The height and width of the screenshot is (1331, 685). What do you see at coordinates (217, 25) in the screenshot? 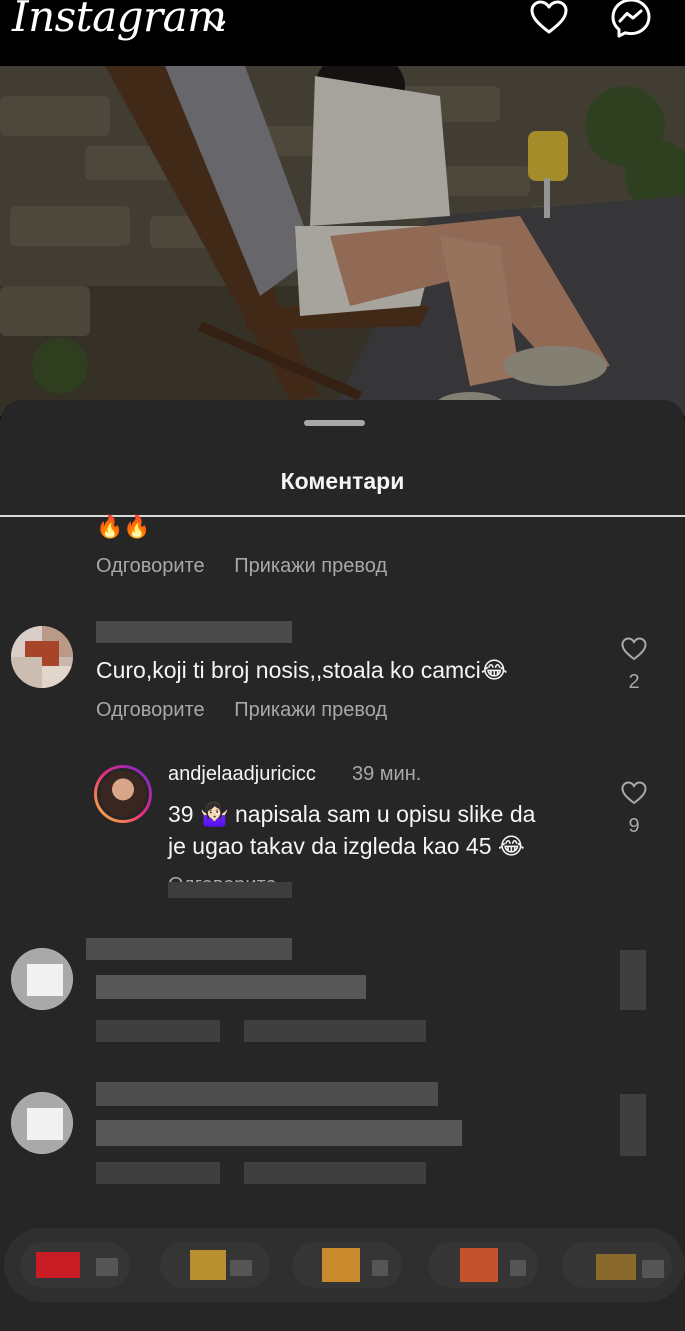
I see `chevron-down-icon` at bounding box center [217, 25].